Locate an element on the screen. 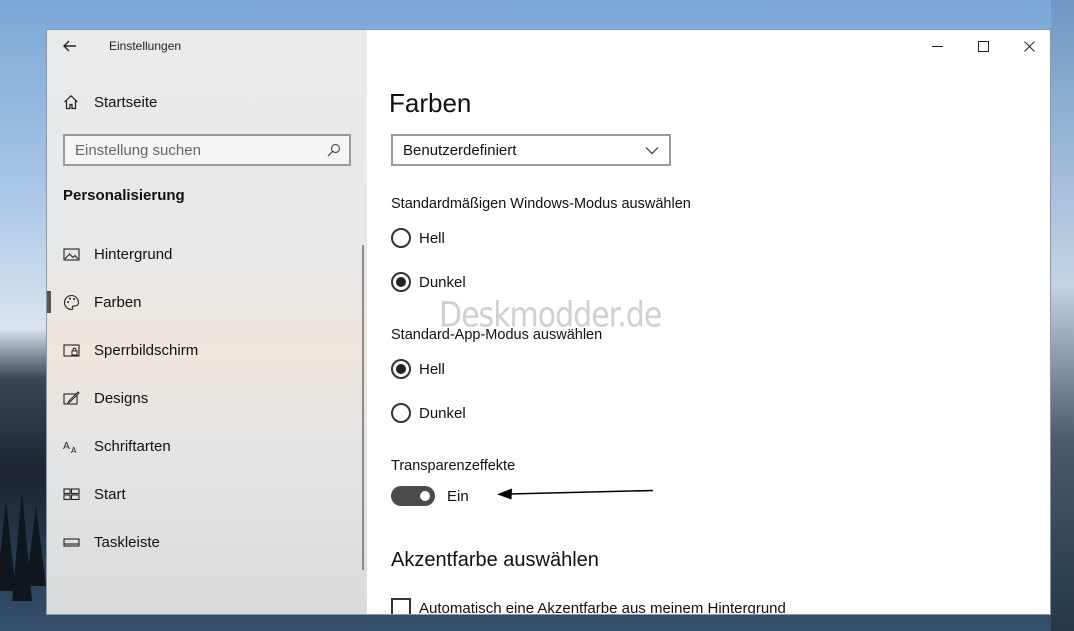 The image size is (1074, 631). toggle-switch is located at coordinates (413, 496).